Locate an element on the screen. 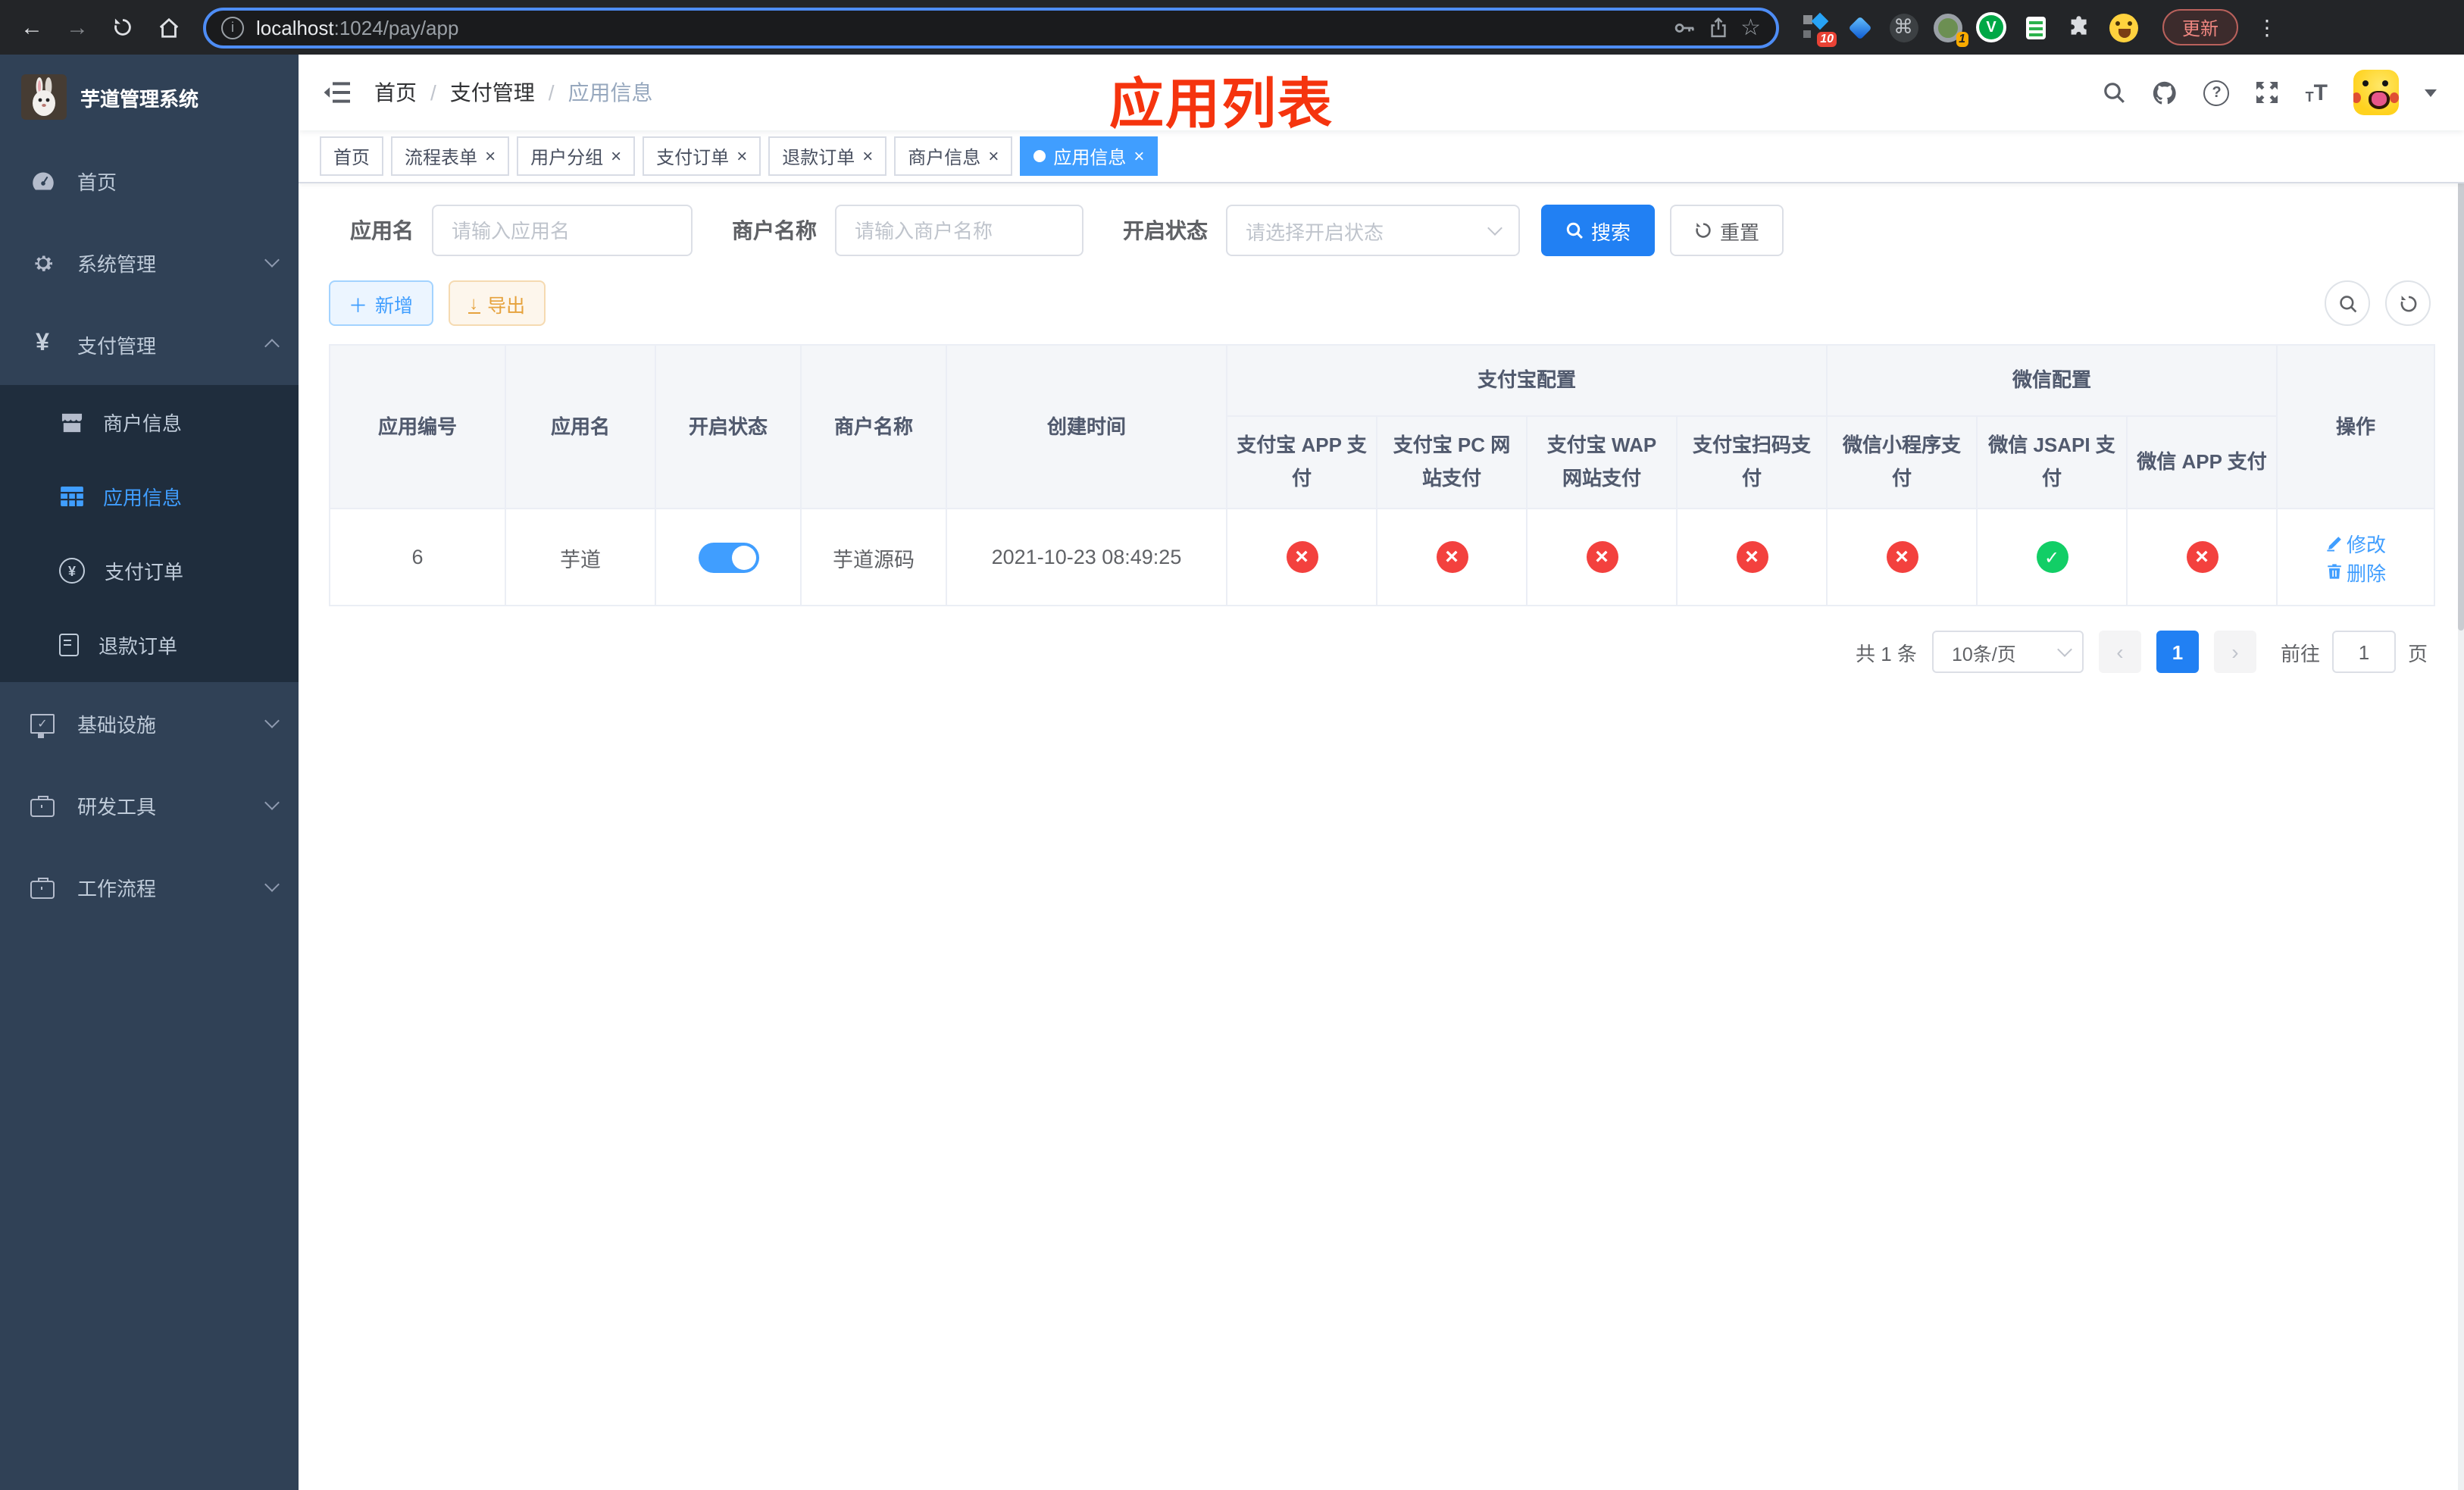 This screenshot has width=2464, height=1490. col-app-id: 应用编号 is located at coordinates (417, 427).